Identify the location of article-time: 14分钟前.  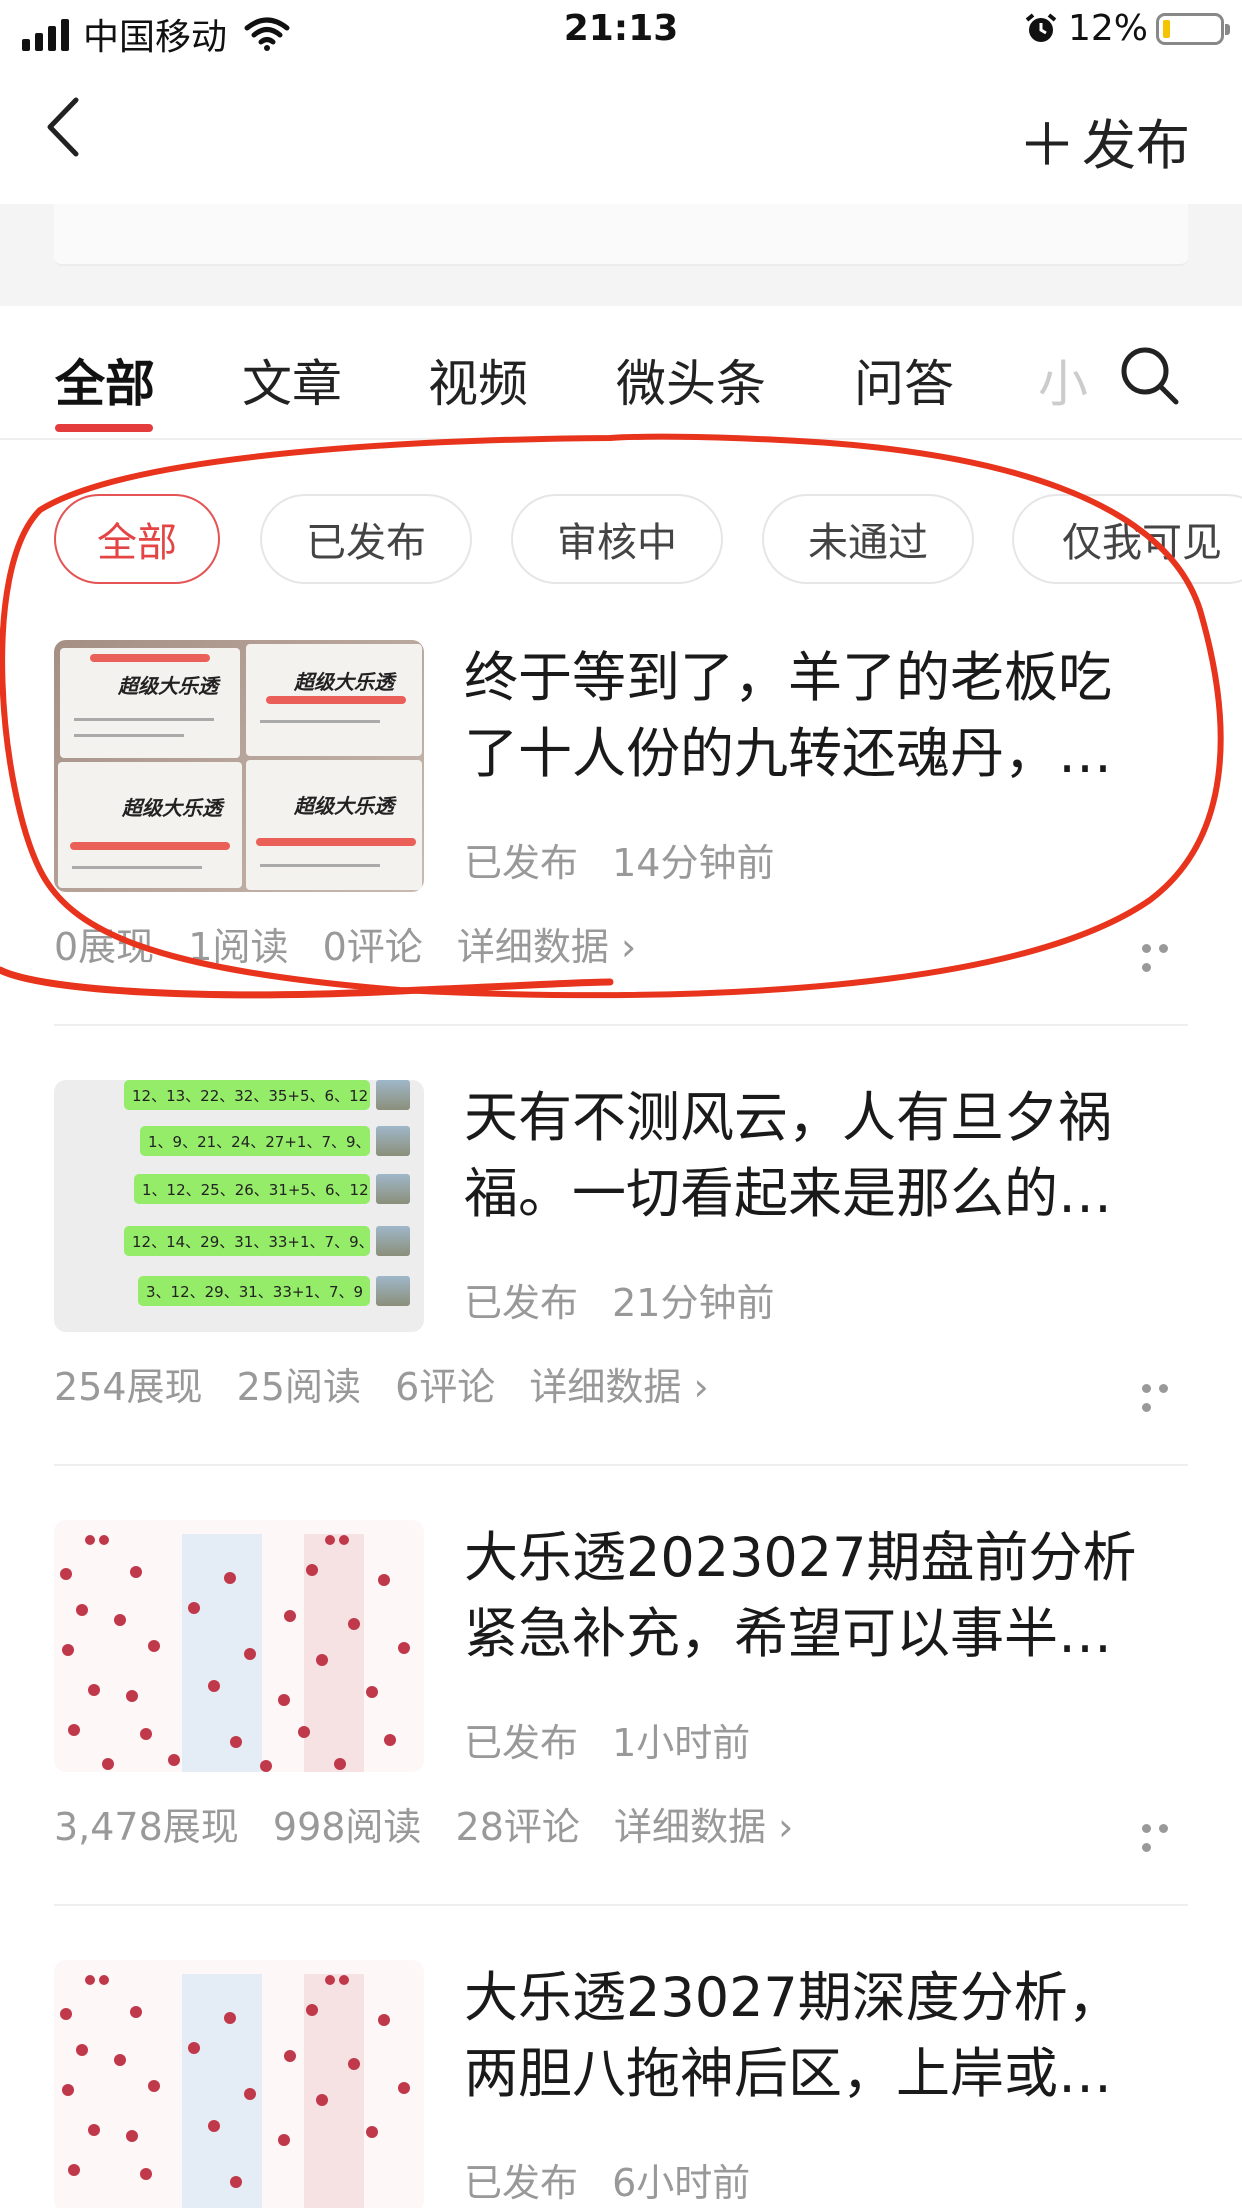
(693, 863).